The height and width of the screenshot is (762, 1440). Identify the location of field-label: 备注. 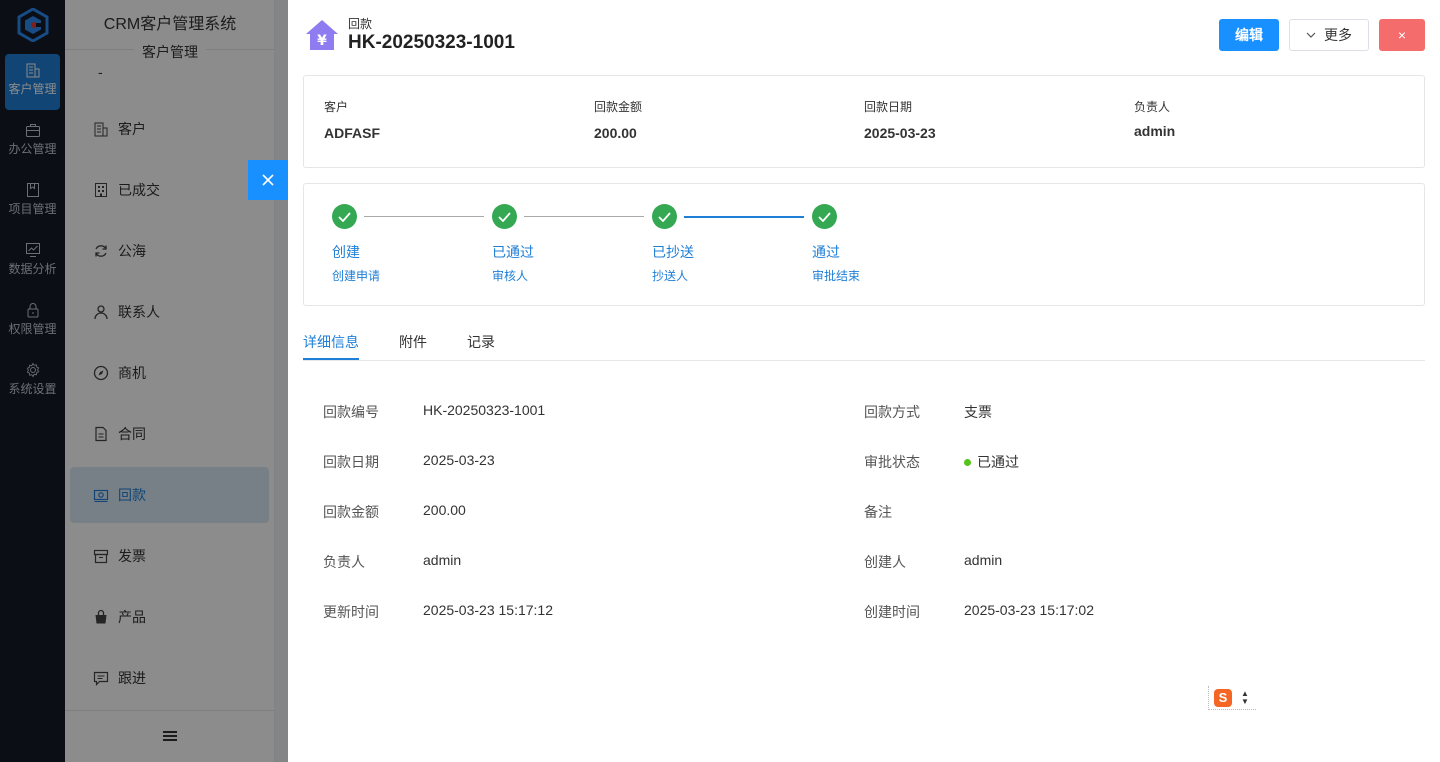
(878, 512).